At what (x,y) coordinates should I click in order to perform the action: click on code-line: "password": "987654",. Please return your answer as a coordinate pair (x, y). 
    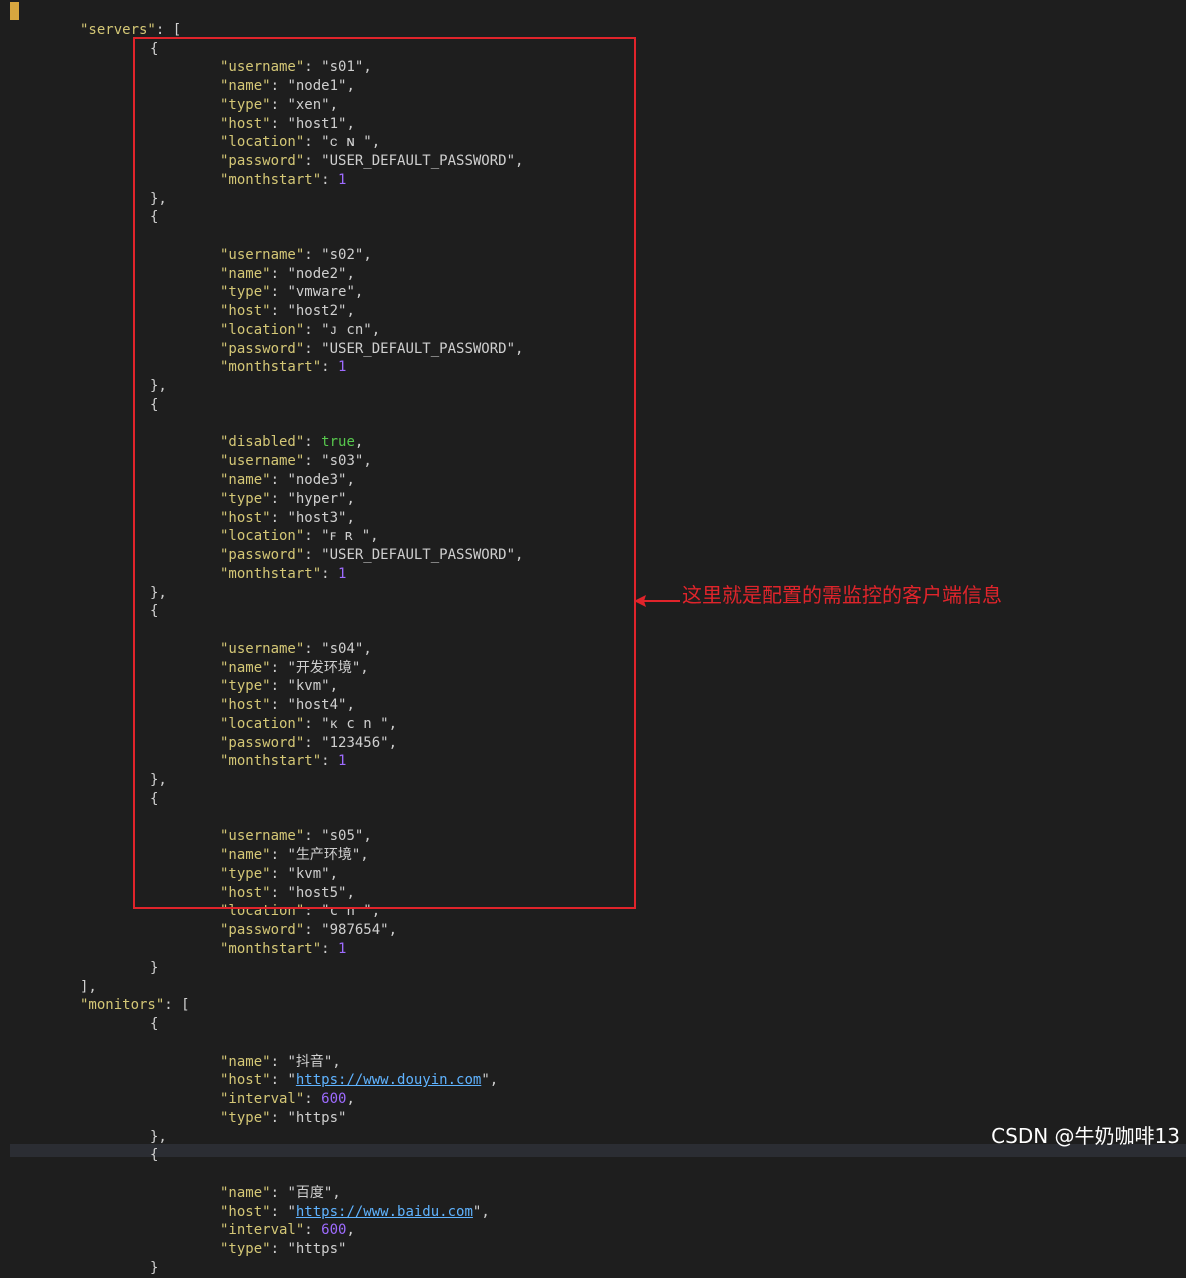
    Looking at the image, I should click on (308, 930).